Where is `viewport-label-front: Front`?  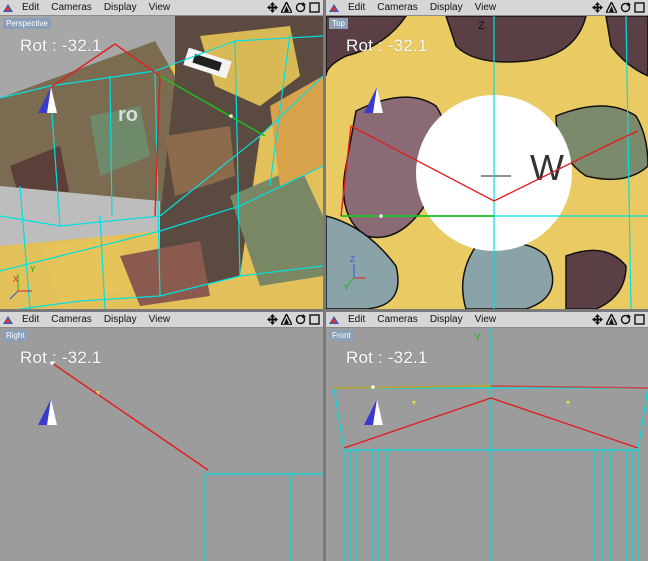
viewport-label-front: Front is located at coordinates (341, 335).